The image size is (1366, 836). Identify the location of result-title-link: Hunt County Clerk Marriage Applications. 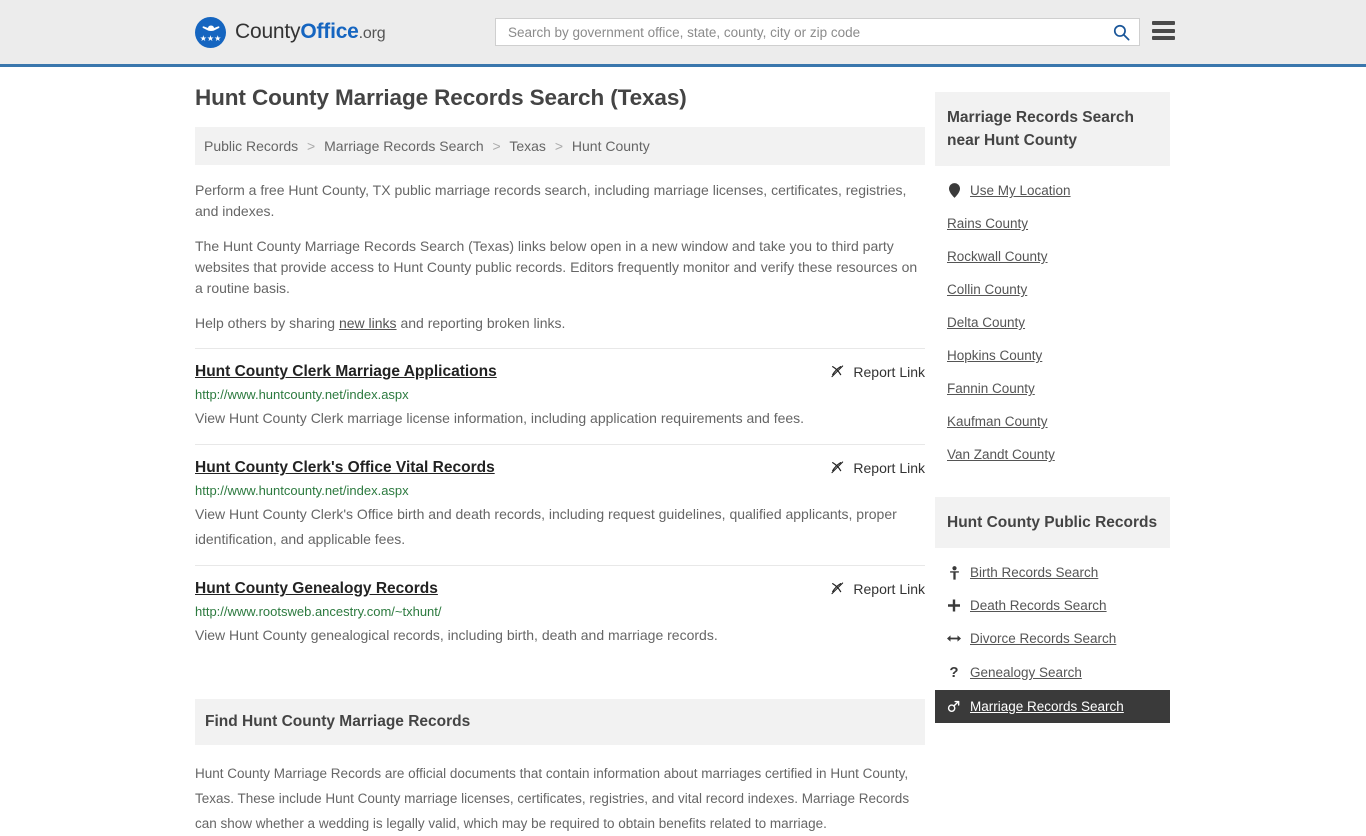
(346, 372).